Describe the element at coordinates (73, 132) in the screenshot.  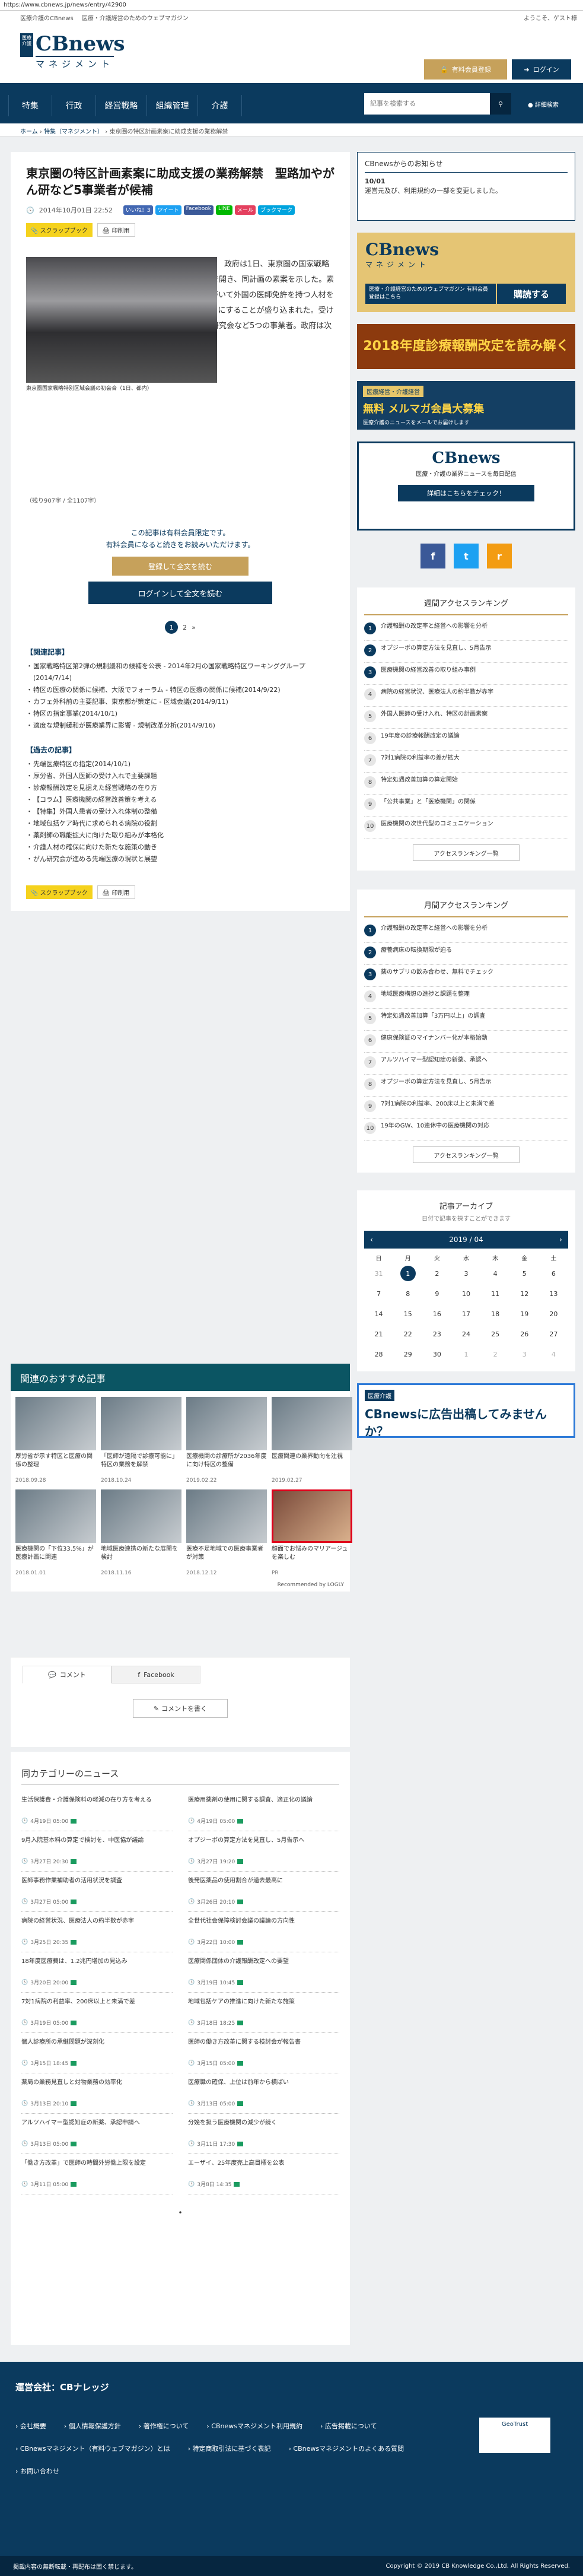
I see `breadcrumb-section: 特集（マネジメント）` at that location.